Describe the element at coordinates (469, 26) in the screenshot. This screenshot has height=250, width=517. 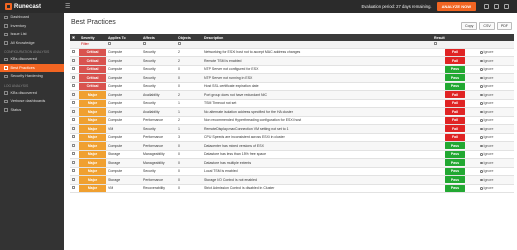
I see `copy-button: Copy` at that location.